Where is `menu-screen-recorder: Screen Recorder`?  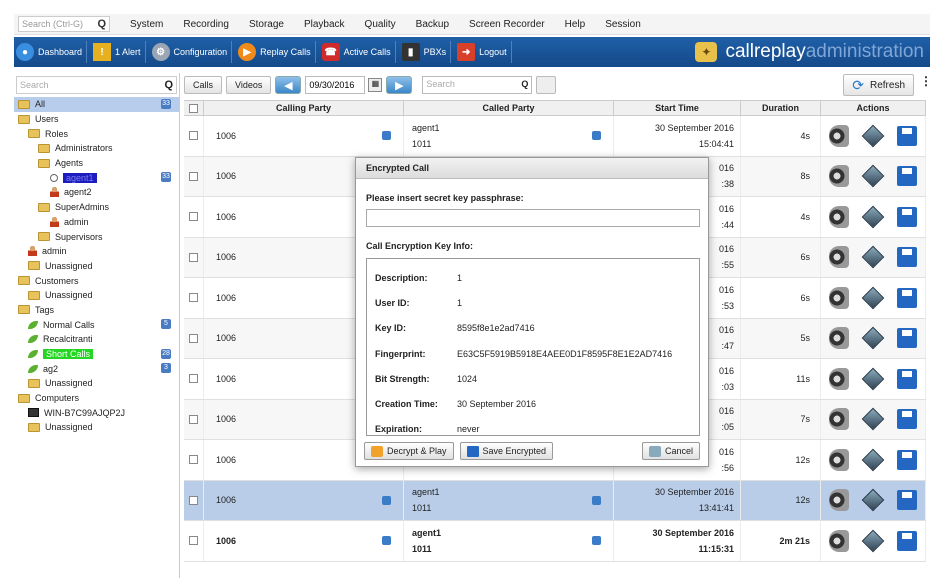 menu-screen-recorder: Screen Recorder is located at coordinates (507, 24).